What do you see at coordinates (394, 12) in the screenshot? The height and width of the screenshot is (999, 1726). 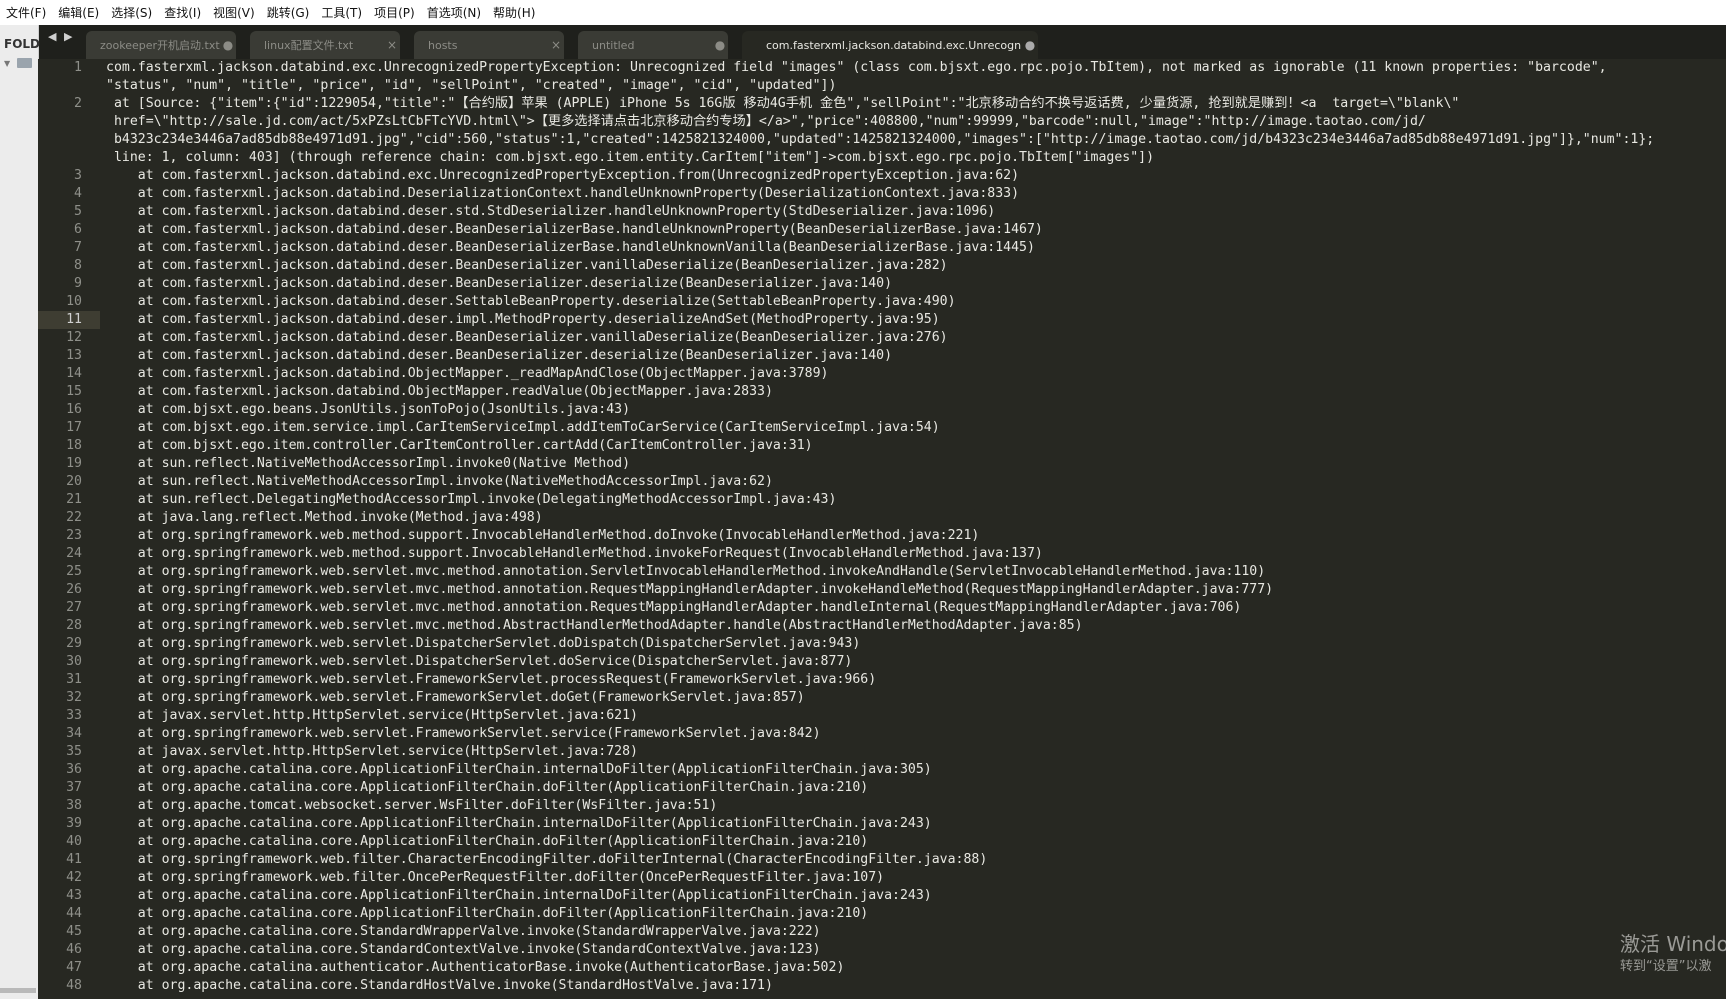 I see `menu-project: 项目(P)` at bounding box center [394, 12].